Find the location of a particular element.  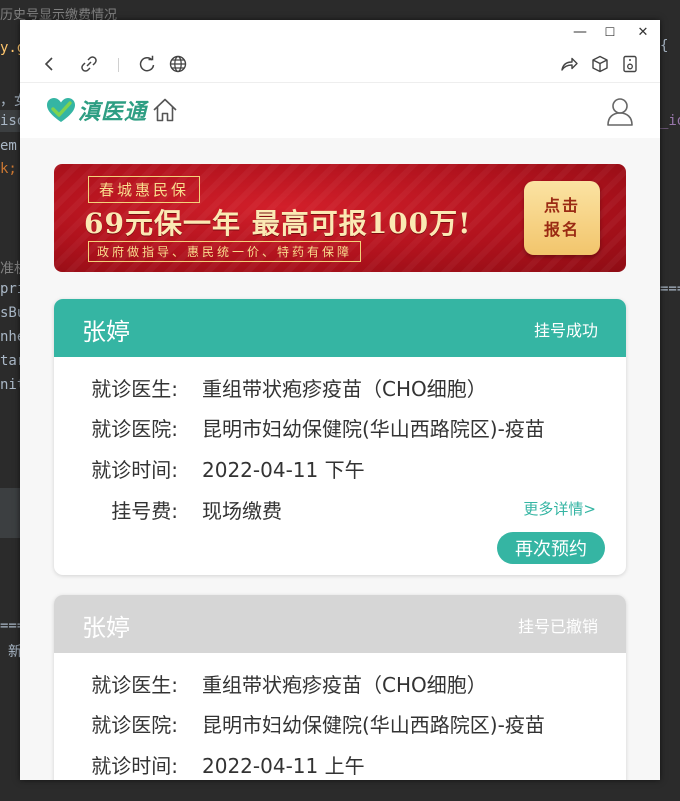

open-in-browser-button is located at coordinates (178, 64).